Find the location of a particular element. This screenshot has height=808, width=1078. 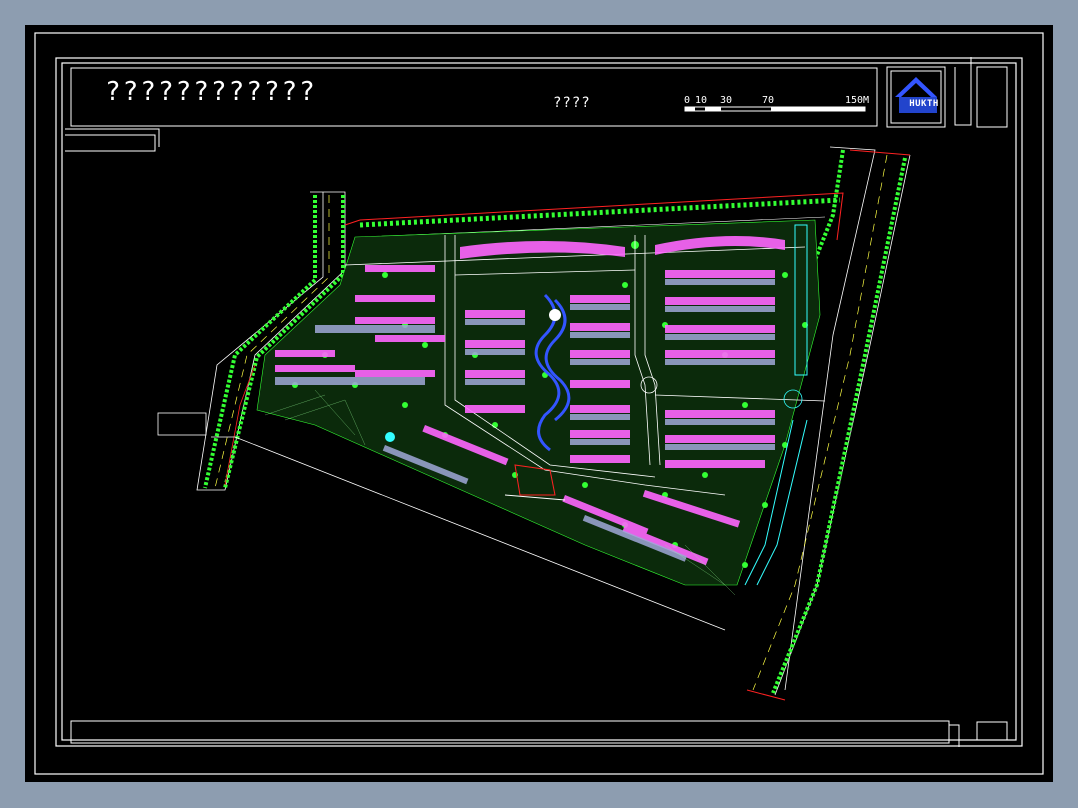

scale-tick-150: 150M is located at coordinates (857, 100).